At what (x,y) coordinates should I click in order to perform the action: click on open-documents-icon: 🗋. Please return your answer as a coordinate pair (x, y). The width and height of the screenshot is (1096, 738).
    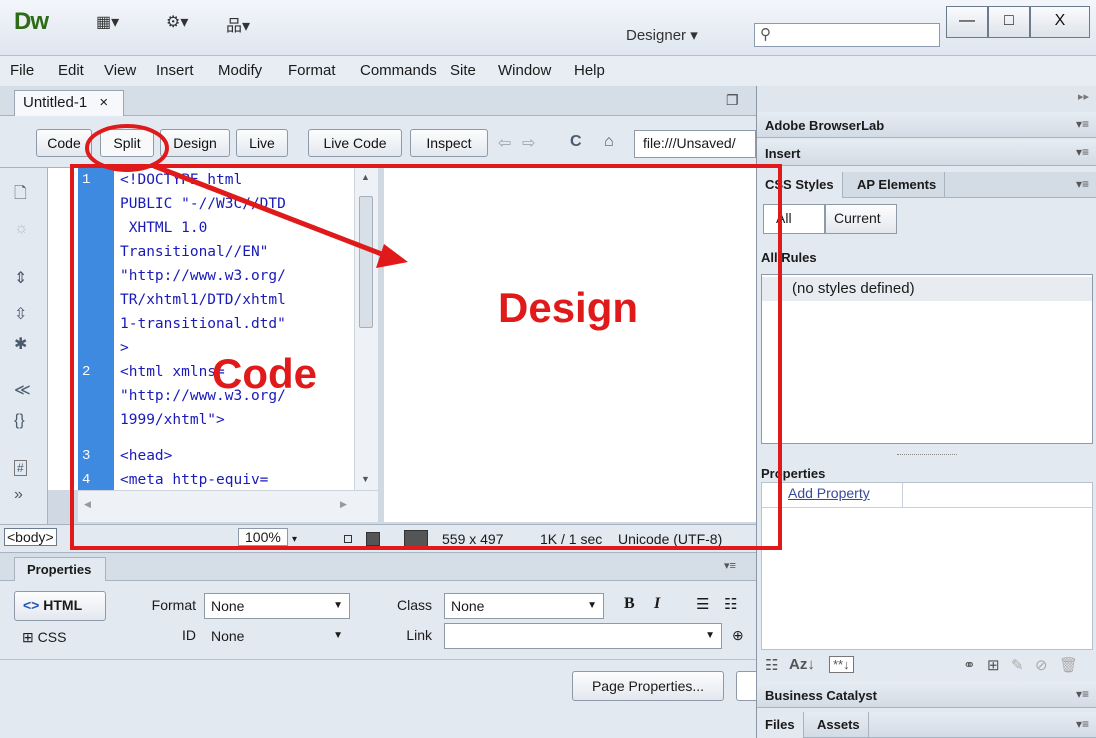
    Looking at the image, I should click on (20, 195).